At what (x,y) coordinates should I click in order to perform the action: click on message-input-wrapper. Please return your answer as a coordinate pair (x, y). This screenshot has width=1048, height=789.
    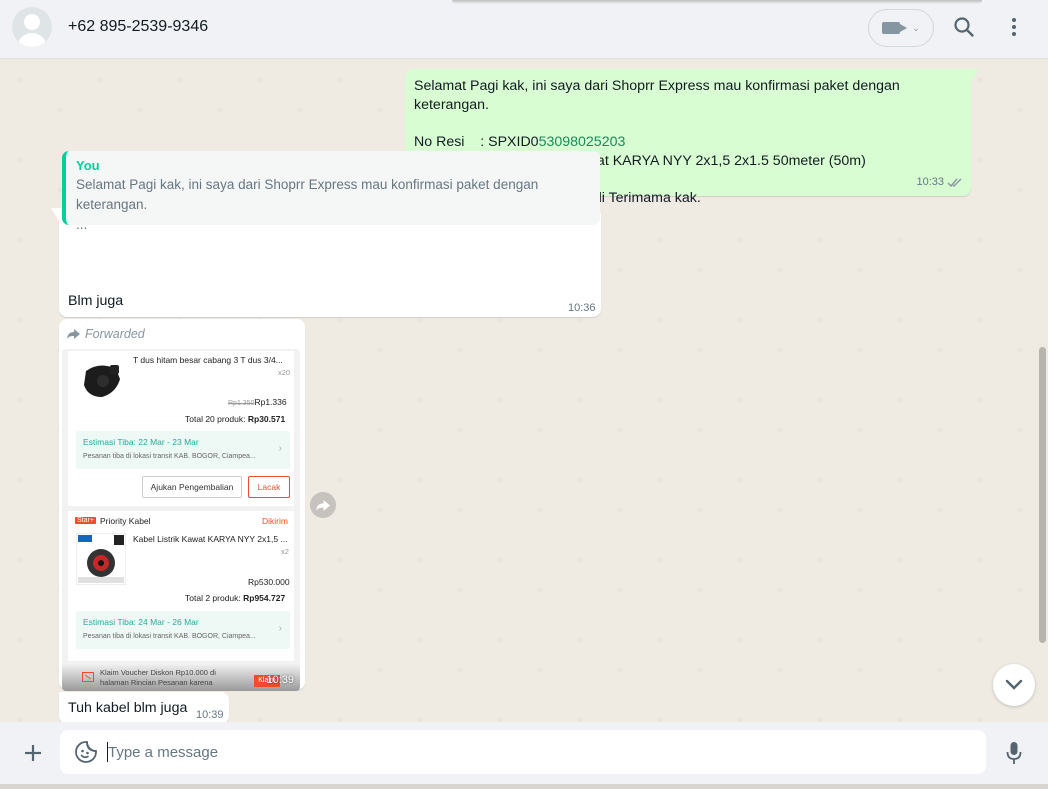
    Looking at the image, I should click on (523, 752).